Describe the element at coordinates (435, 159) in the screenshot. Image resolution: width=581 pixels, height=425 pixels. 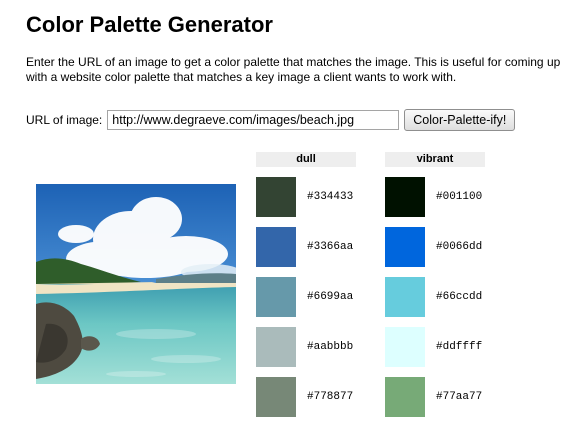
I see `vibrant-palette-header: vibrant` at that location.